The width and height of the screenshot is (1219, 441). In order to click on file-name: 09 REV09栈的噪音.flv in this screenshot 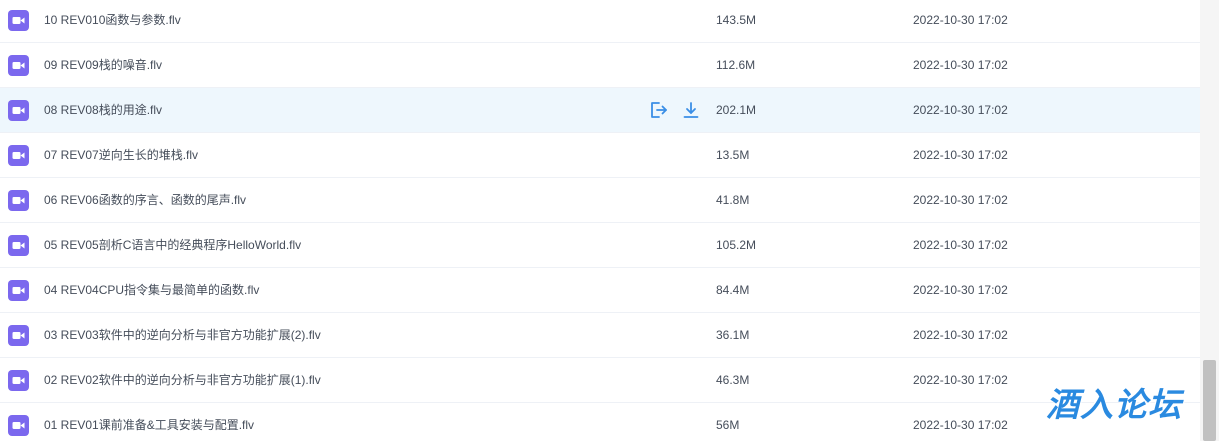, I will do `click(103, 65)`.